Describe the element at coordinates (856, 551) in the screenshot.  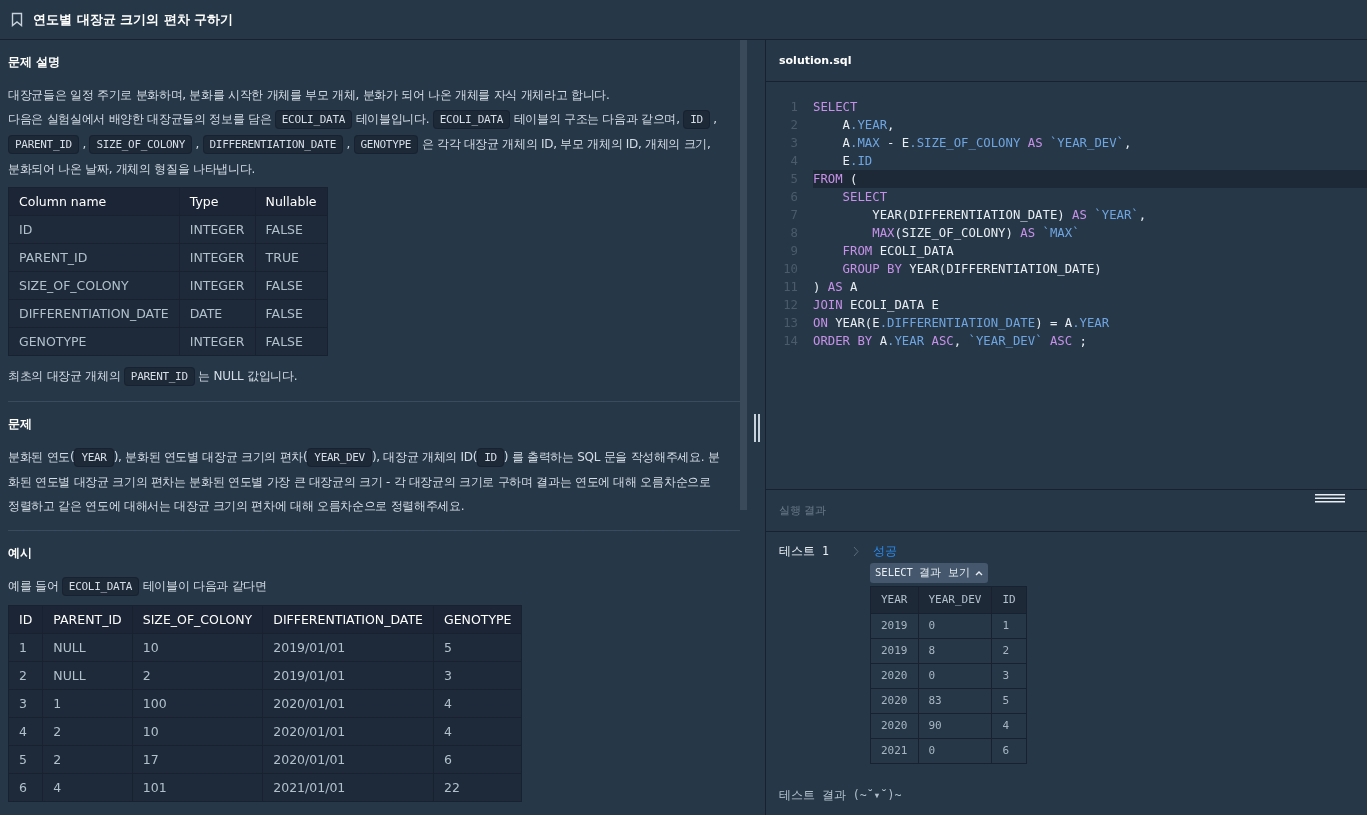
I see `chevron-right-icon` at that location.